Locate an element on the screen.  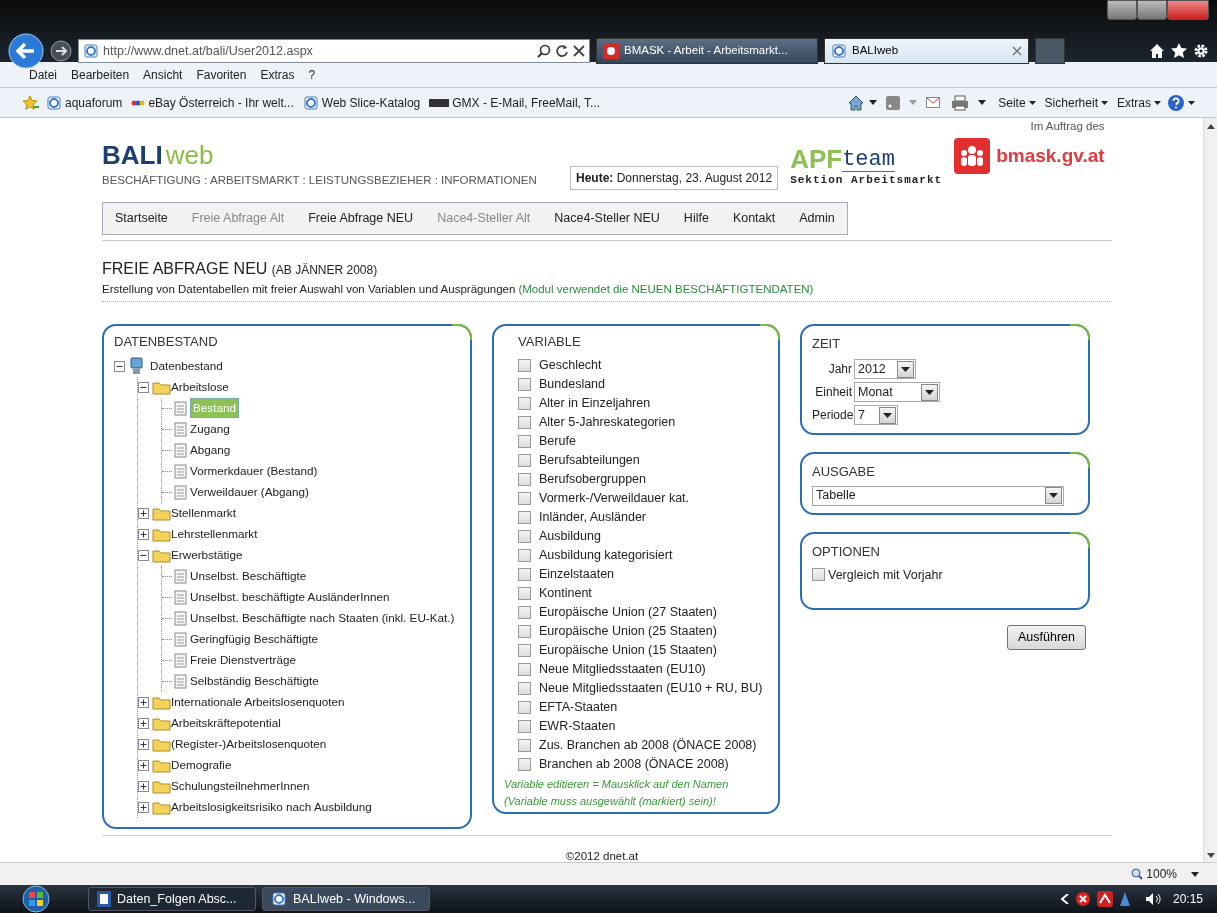
menu-item: Favoriten is located at coordinates (221, 74).